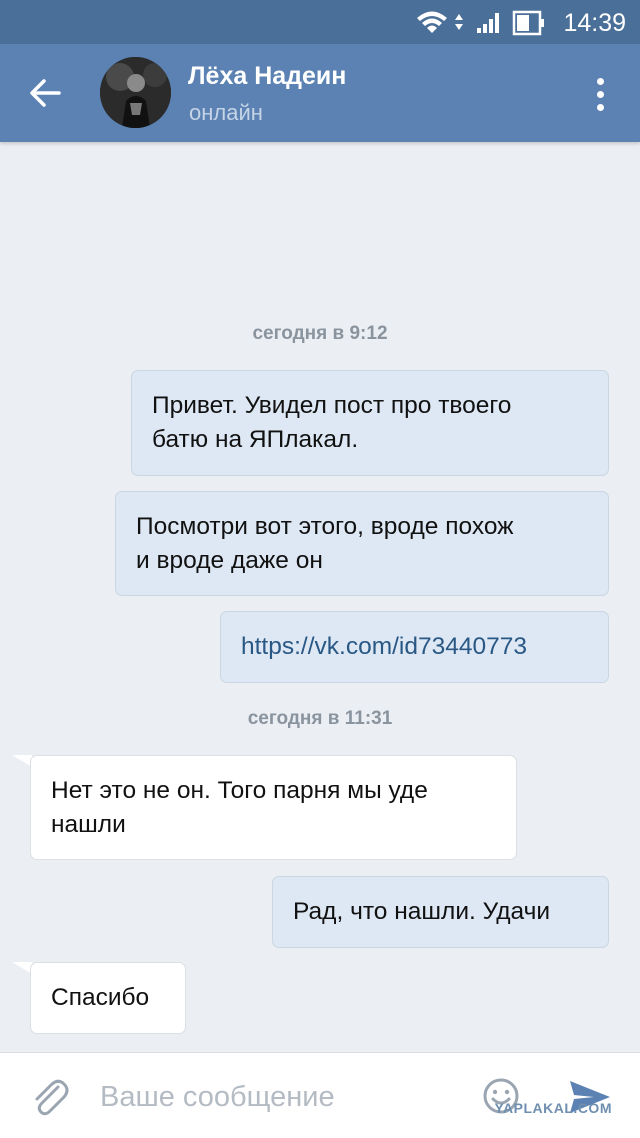 Image resolution: width=640 pixels, height=1138 pixels. I want to click on more-menu-button, so click(600, 94).